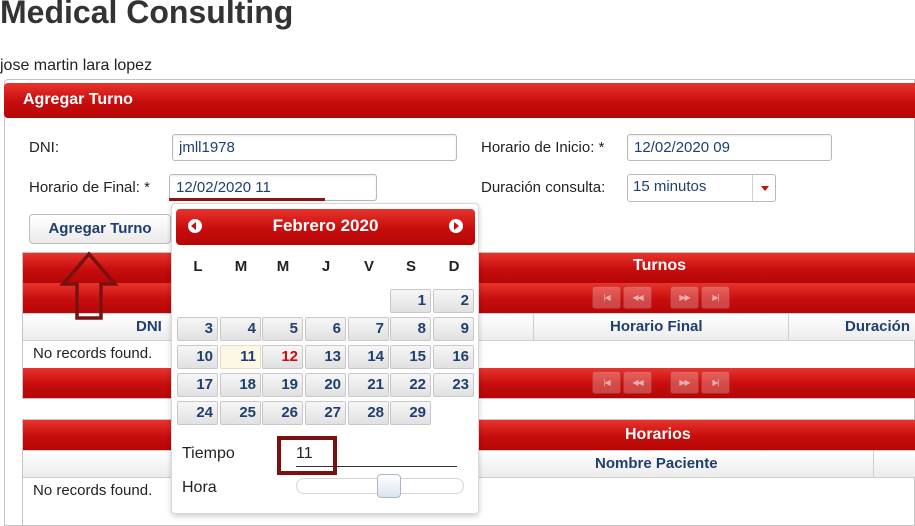 Image resolution: width=915 pixels, height=526 pixels. What do you see at coordinates (197, 413) in the screenshot?
I see `calendar-day: 24` at bounding box center [197, 413].